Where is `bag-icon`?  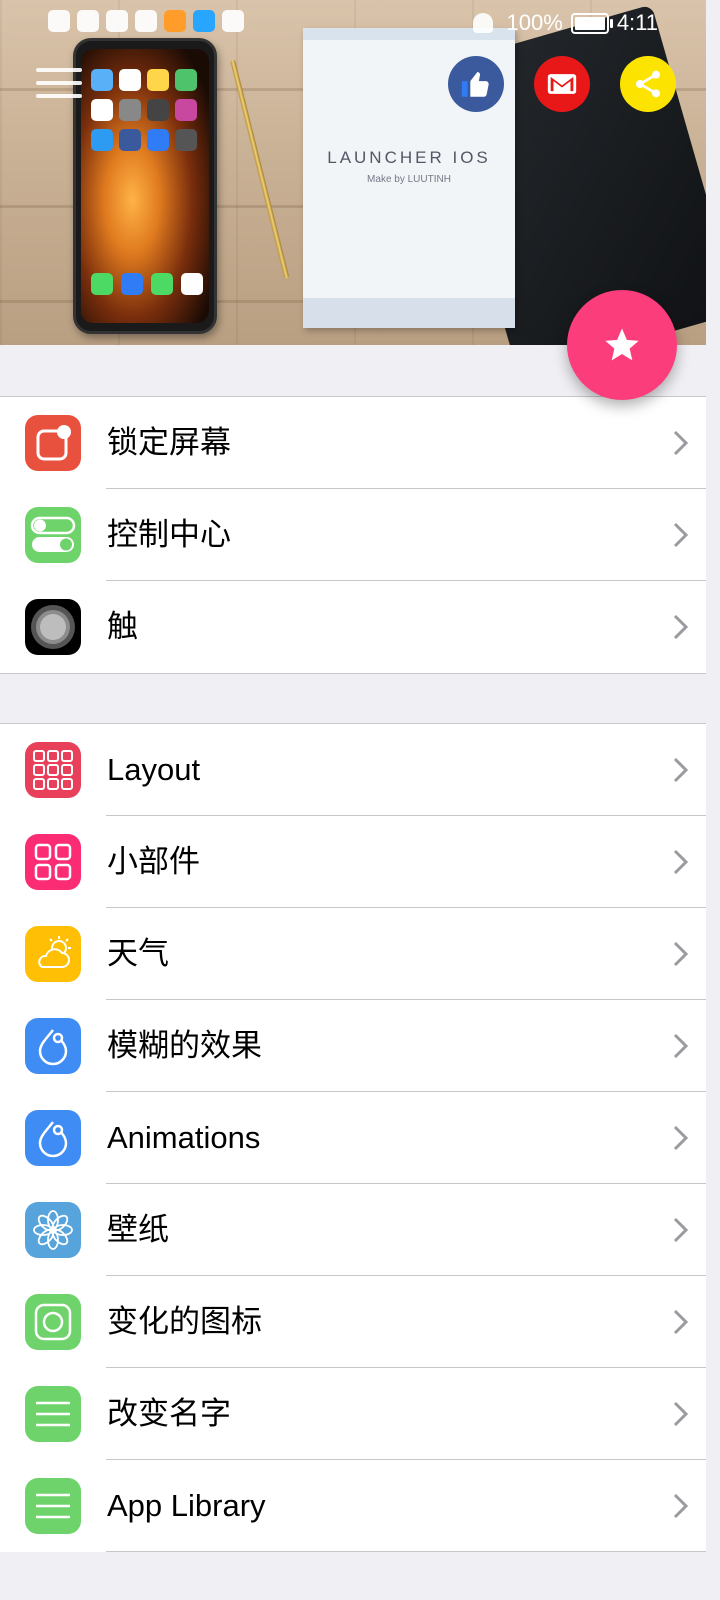
bag-icon is located at coordinates (146, 21).